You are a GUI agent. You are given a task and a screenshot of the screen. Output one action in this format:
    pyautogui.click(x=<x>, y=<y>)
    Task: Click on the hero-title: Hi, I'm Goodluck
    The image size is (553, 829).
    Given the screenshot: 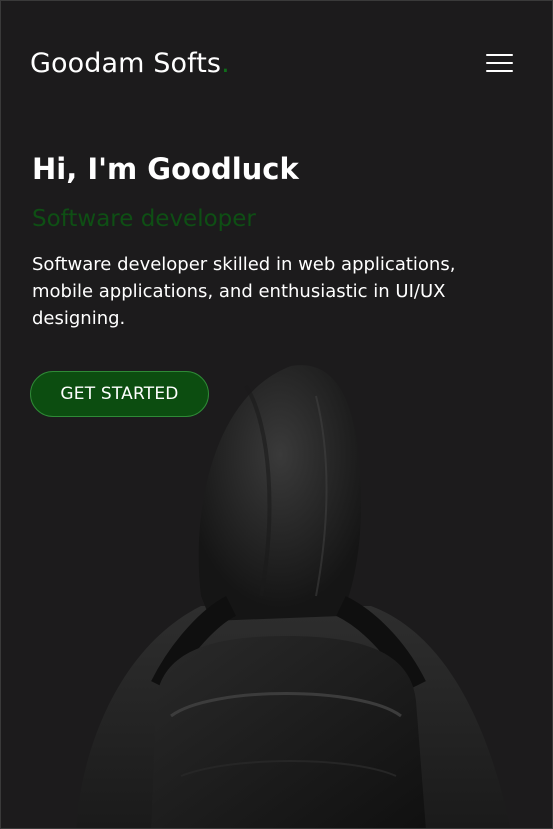 What is the action you would take?
    pyautogui.click(x=165, y=169)
    